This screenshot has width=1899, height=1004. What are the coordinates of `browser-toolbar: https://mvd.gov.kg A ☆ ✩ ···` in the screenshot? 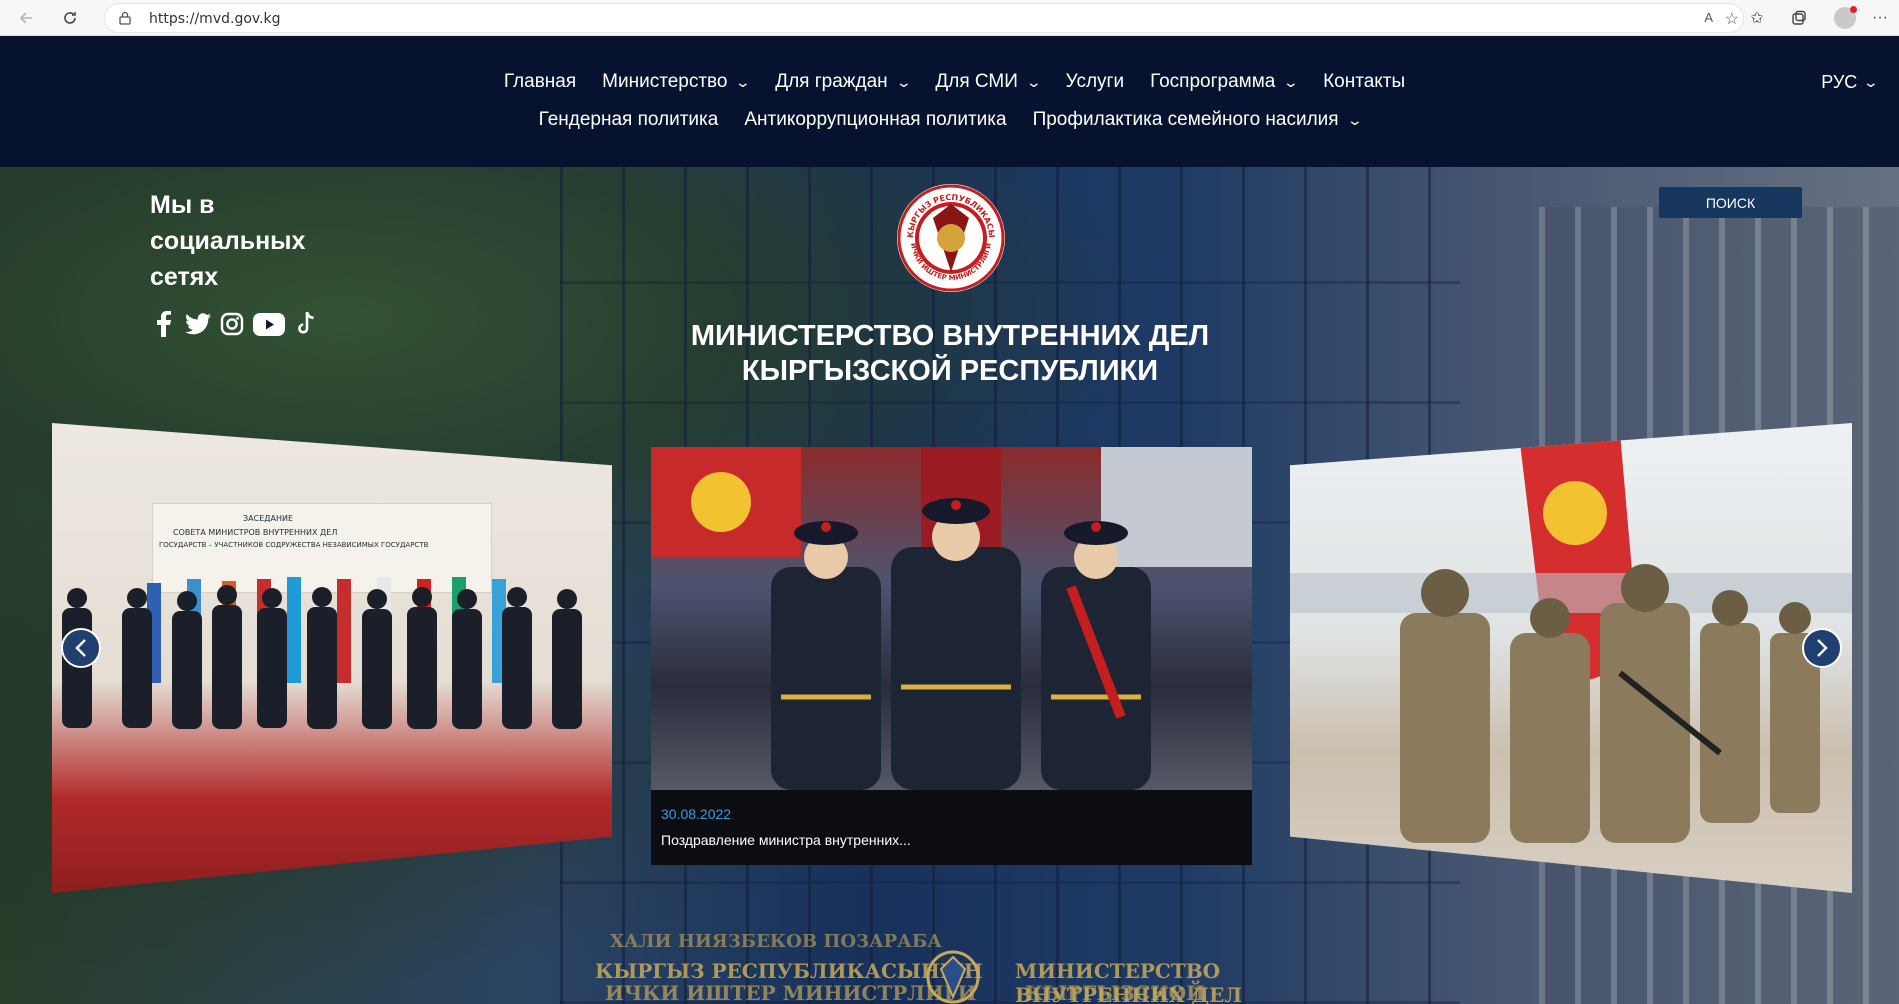 It's located at (949, 18).